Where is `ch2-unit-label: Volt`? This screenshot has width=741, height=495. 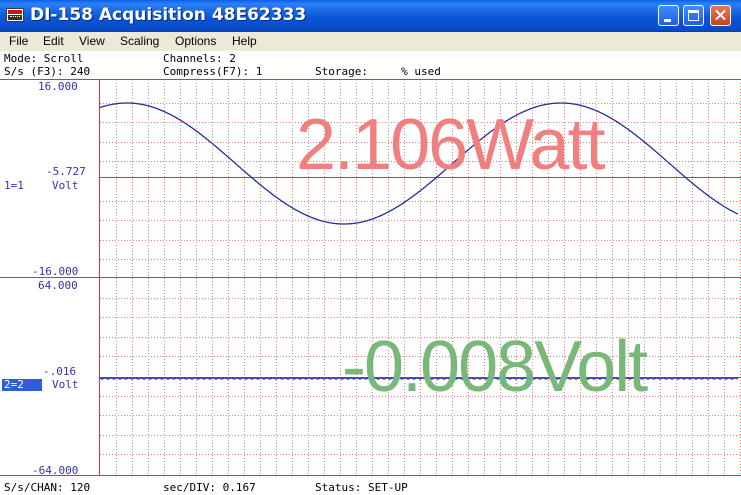 ch2-unit-label: Volt is located at coordinates (65, 384).